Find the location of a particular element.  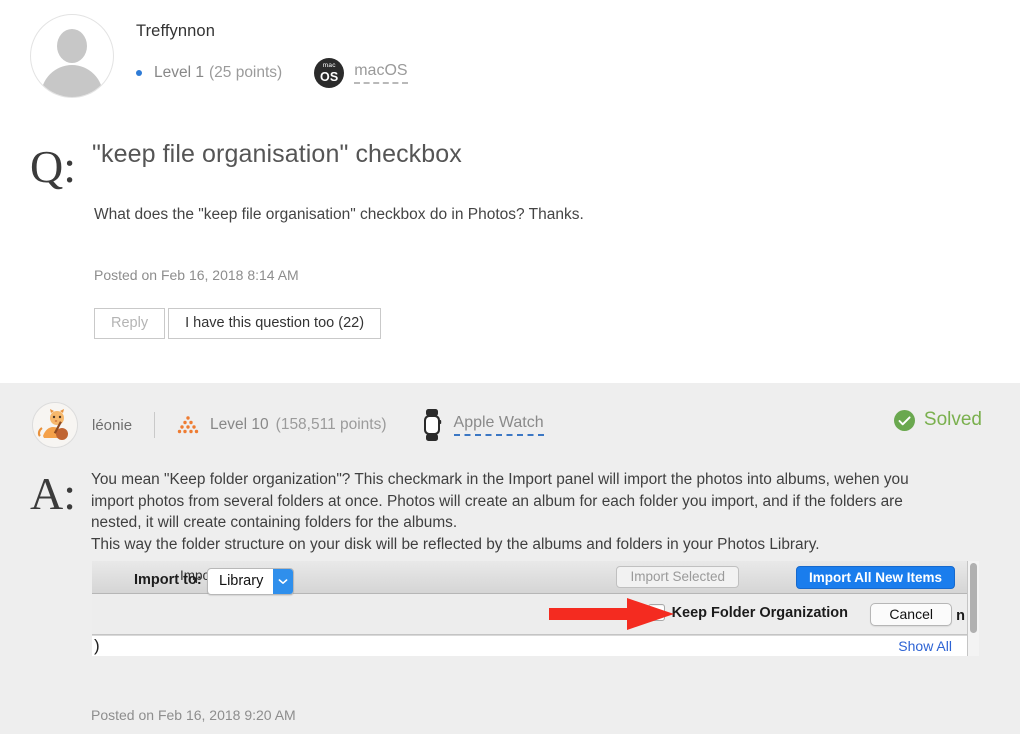

question-author-level-row: Level 1 (25 points) mac OS macOS is located at coordinates (272, 73).